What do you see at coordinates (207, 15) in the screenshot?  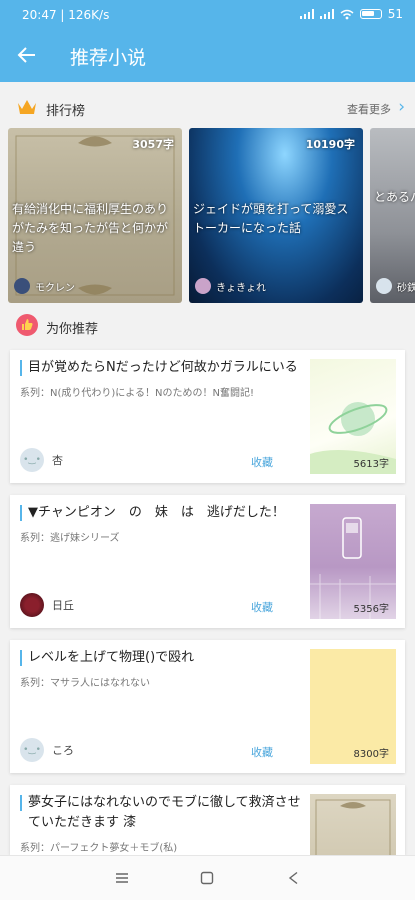 I see `status-bar: 20:47 | 126K/s 51` at bounding box center [207, 15].